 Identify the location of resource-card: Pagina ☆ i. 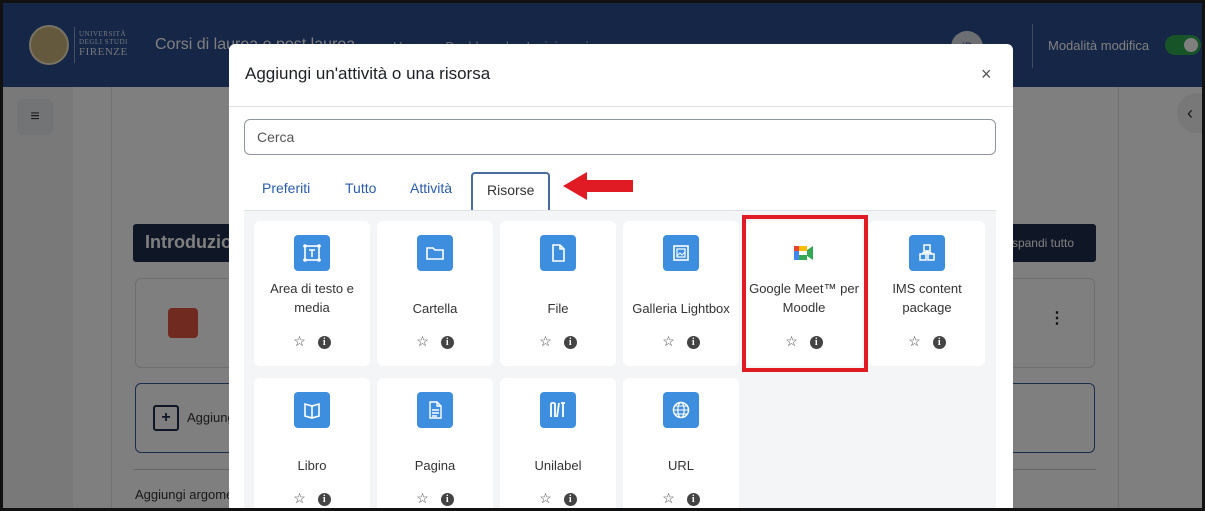
(435, 443).